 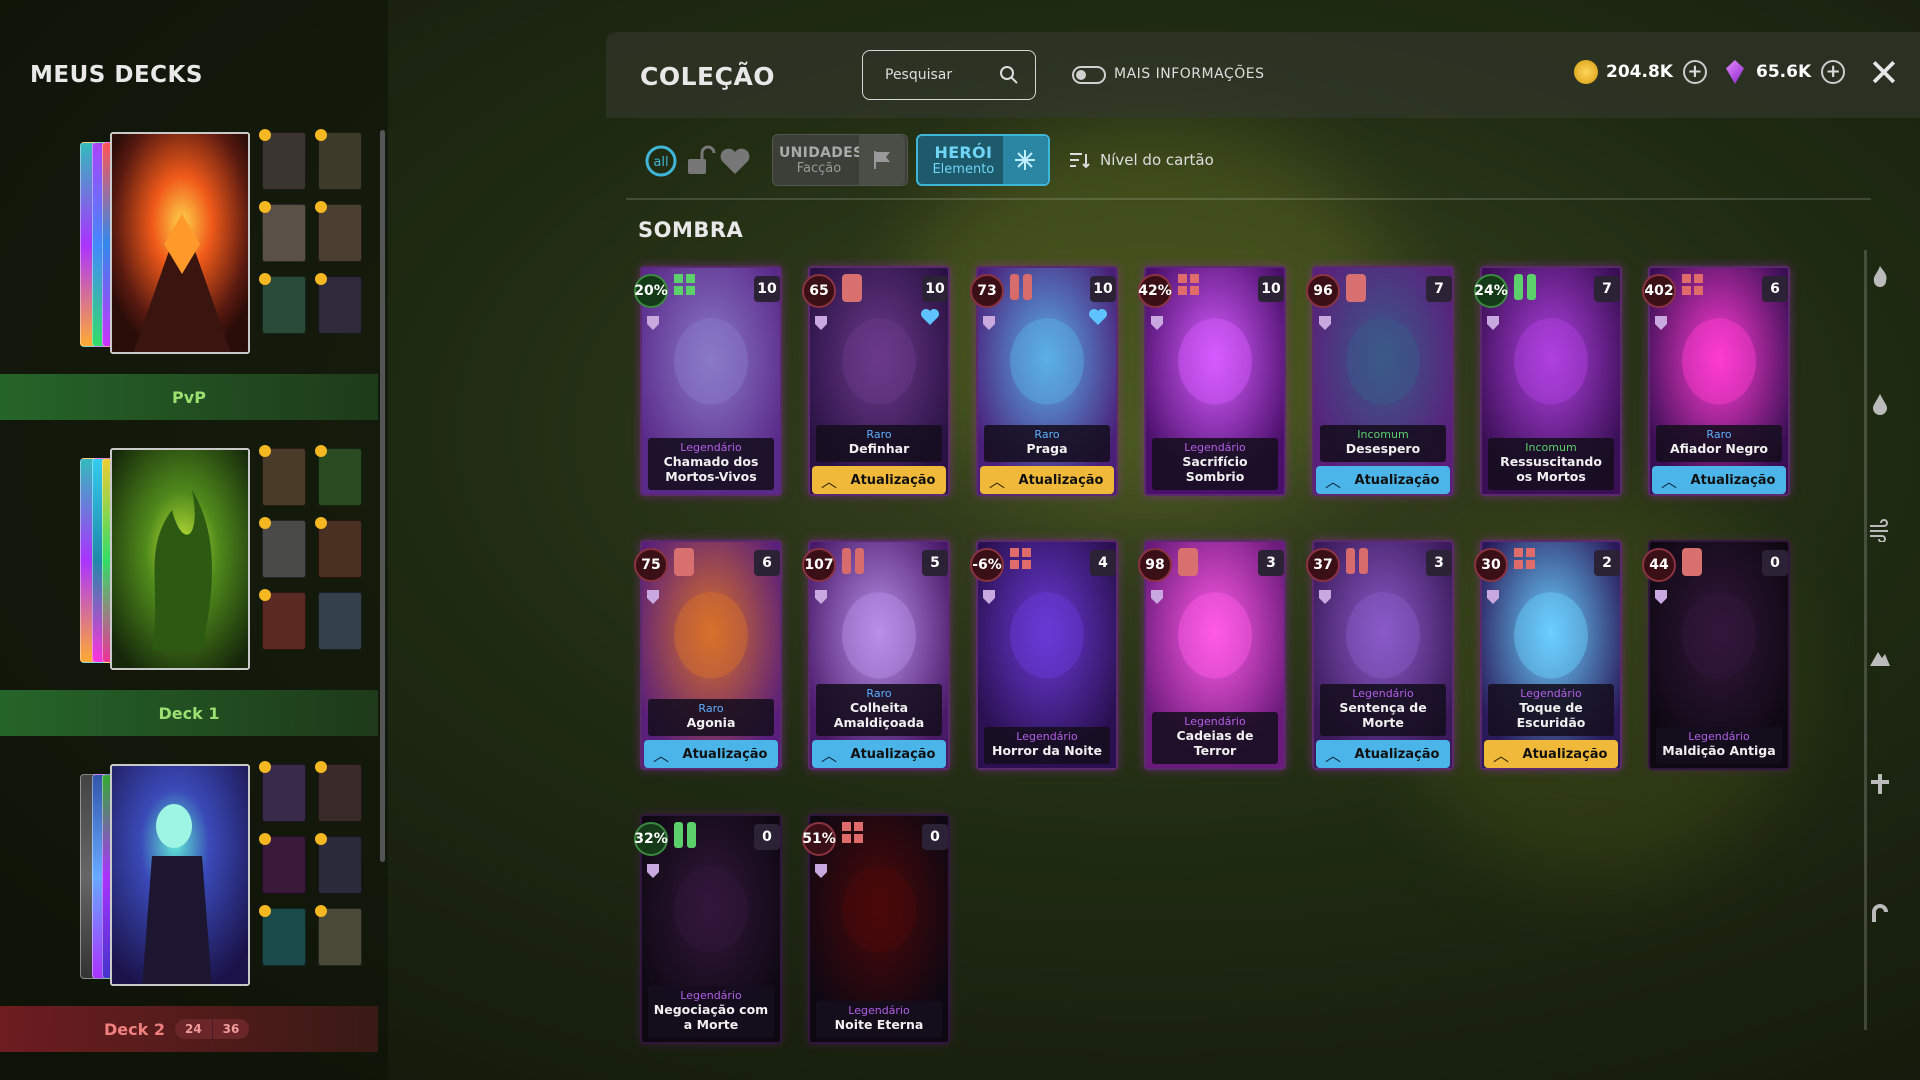 I want to click on card-name-plate: Legendário Maldição Antiga, so click(x=1719, y=745).